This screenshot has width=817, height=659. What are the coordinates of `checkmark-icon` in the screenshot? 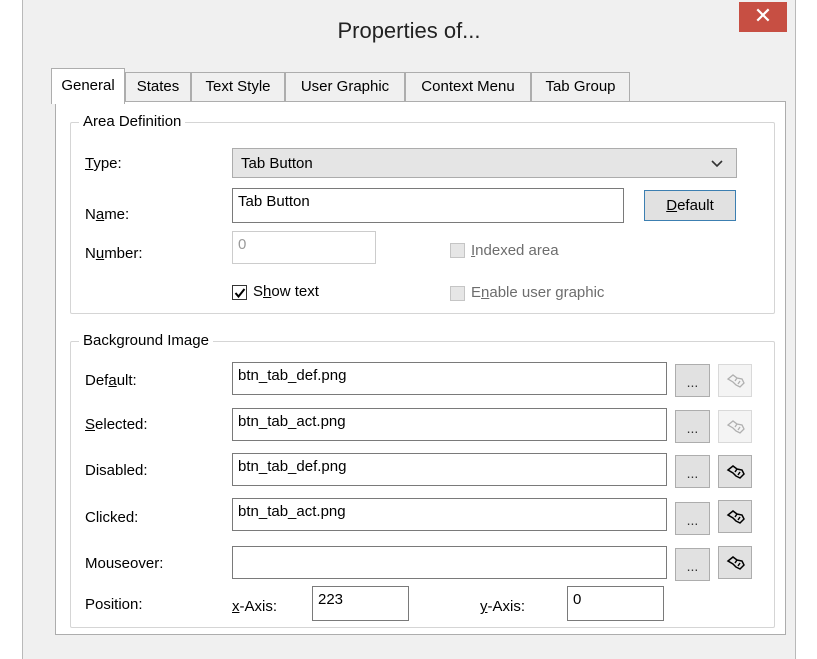 It's located at (240, 293).